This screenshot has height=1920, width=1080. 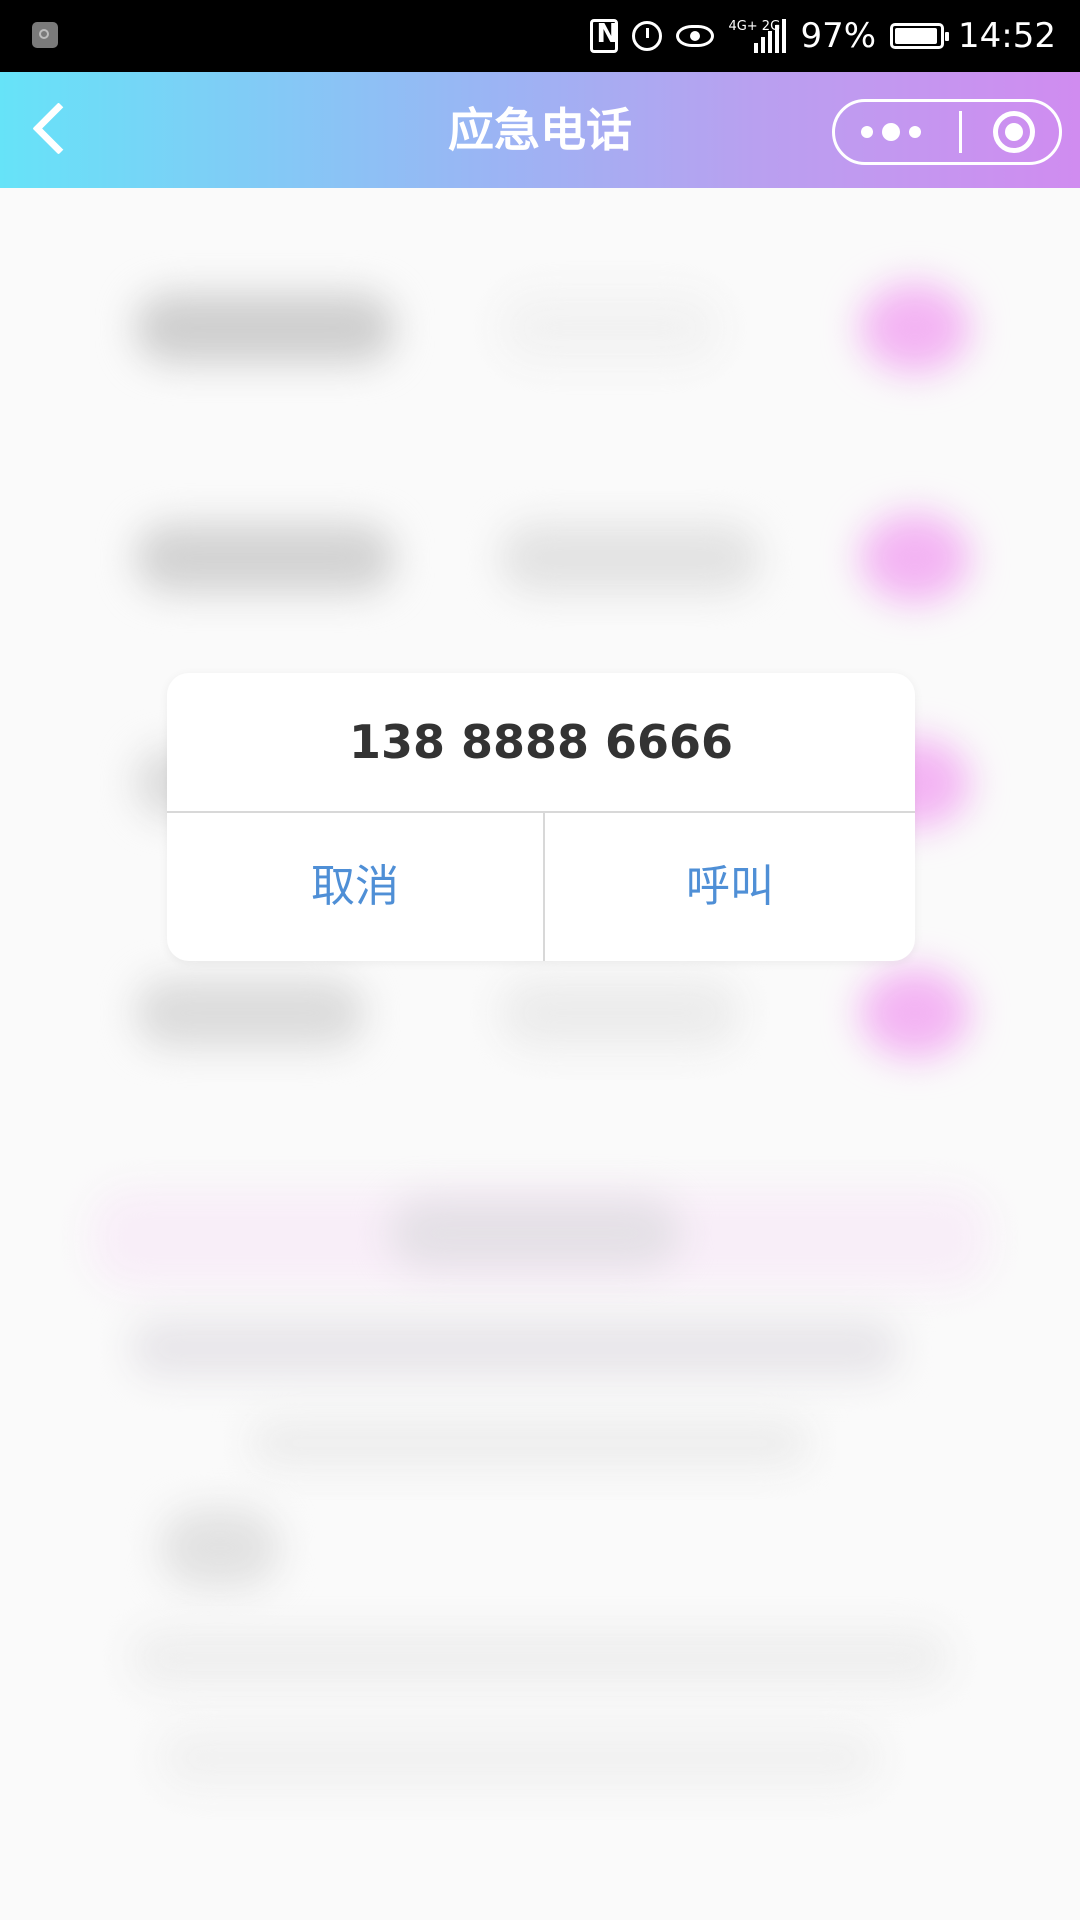 I want to click on close-miniprogram-icon, so click(x=1014, y=132).